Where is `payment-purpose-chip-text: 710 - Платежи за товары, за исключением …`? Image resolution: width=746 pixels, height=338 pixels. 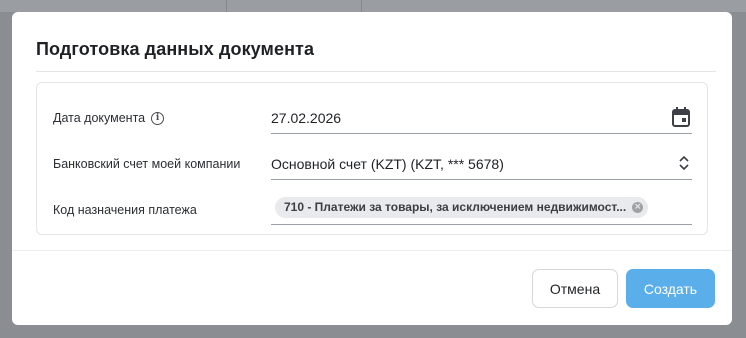 payment-purpose-chip-text: 710 - Платежи за товары, за исключением … is located at coordinates (455, 207).